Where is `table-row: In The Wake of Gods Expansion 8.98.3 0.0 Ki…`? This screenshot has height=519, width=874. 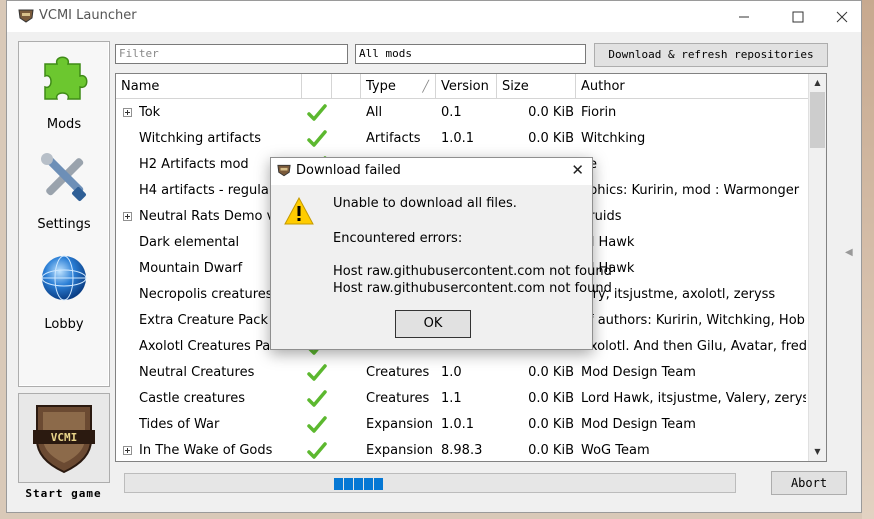
table-row: In The Wake of Gods Expansion 8.98.3 0.0 Ki… is located at coordinates (462, 449).